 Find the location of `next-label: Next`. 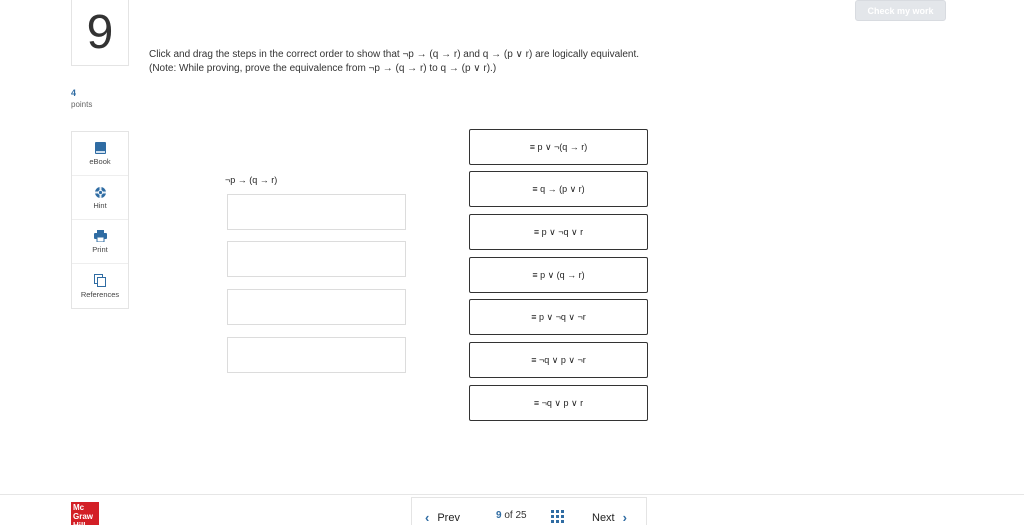

next-label: Next is located at coordinates (603, 517).